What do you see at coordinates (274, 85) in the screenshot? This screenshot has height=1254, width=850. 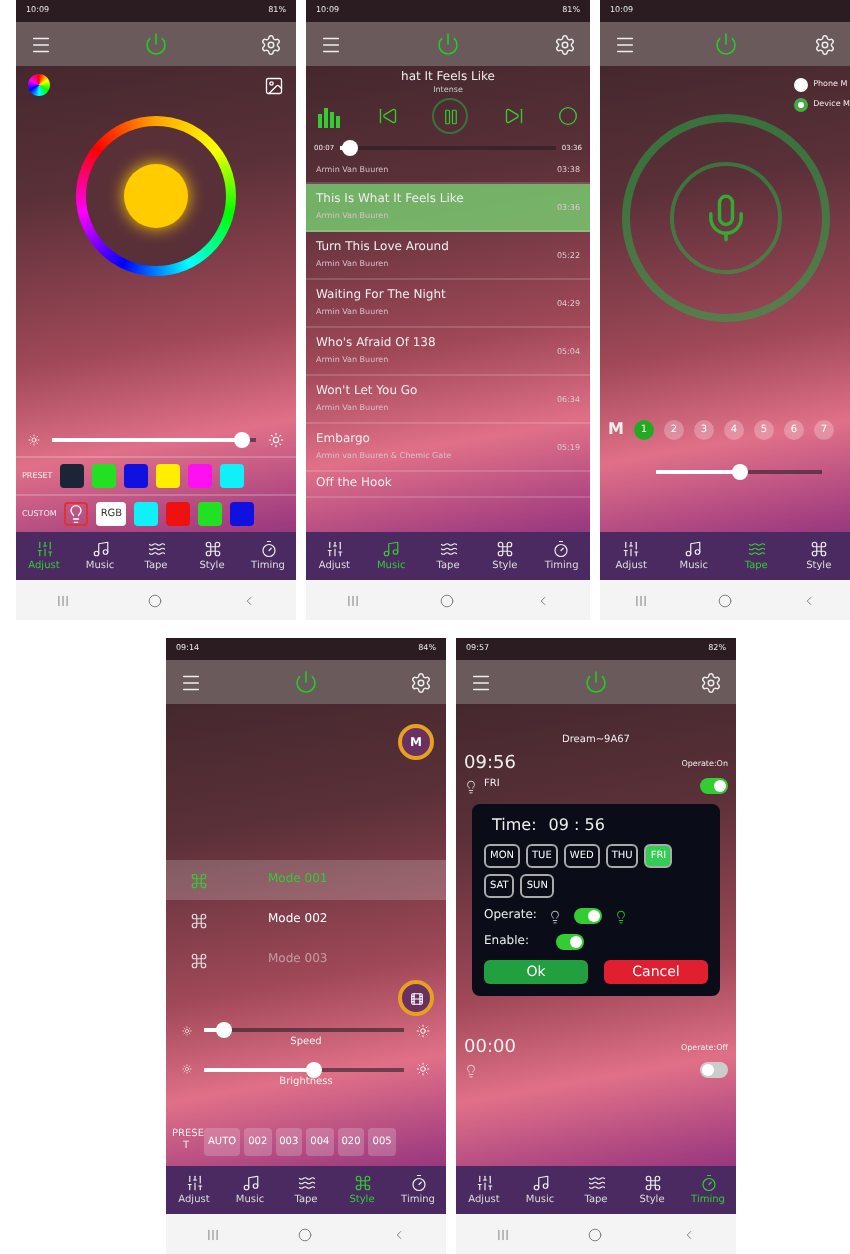 I see `image-icon` at bounding box center [274, 85].